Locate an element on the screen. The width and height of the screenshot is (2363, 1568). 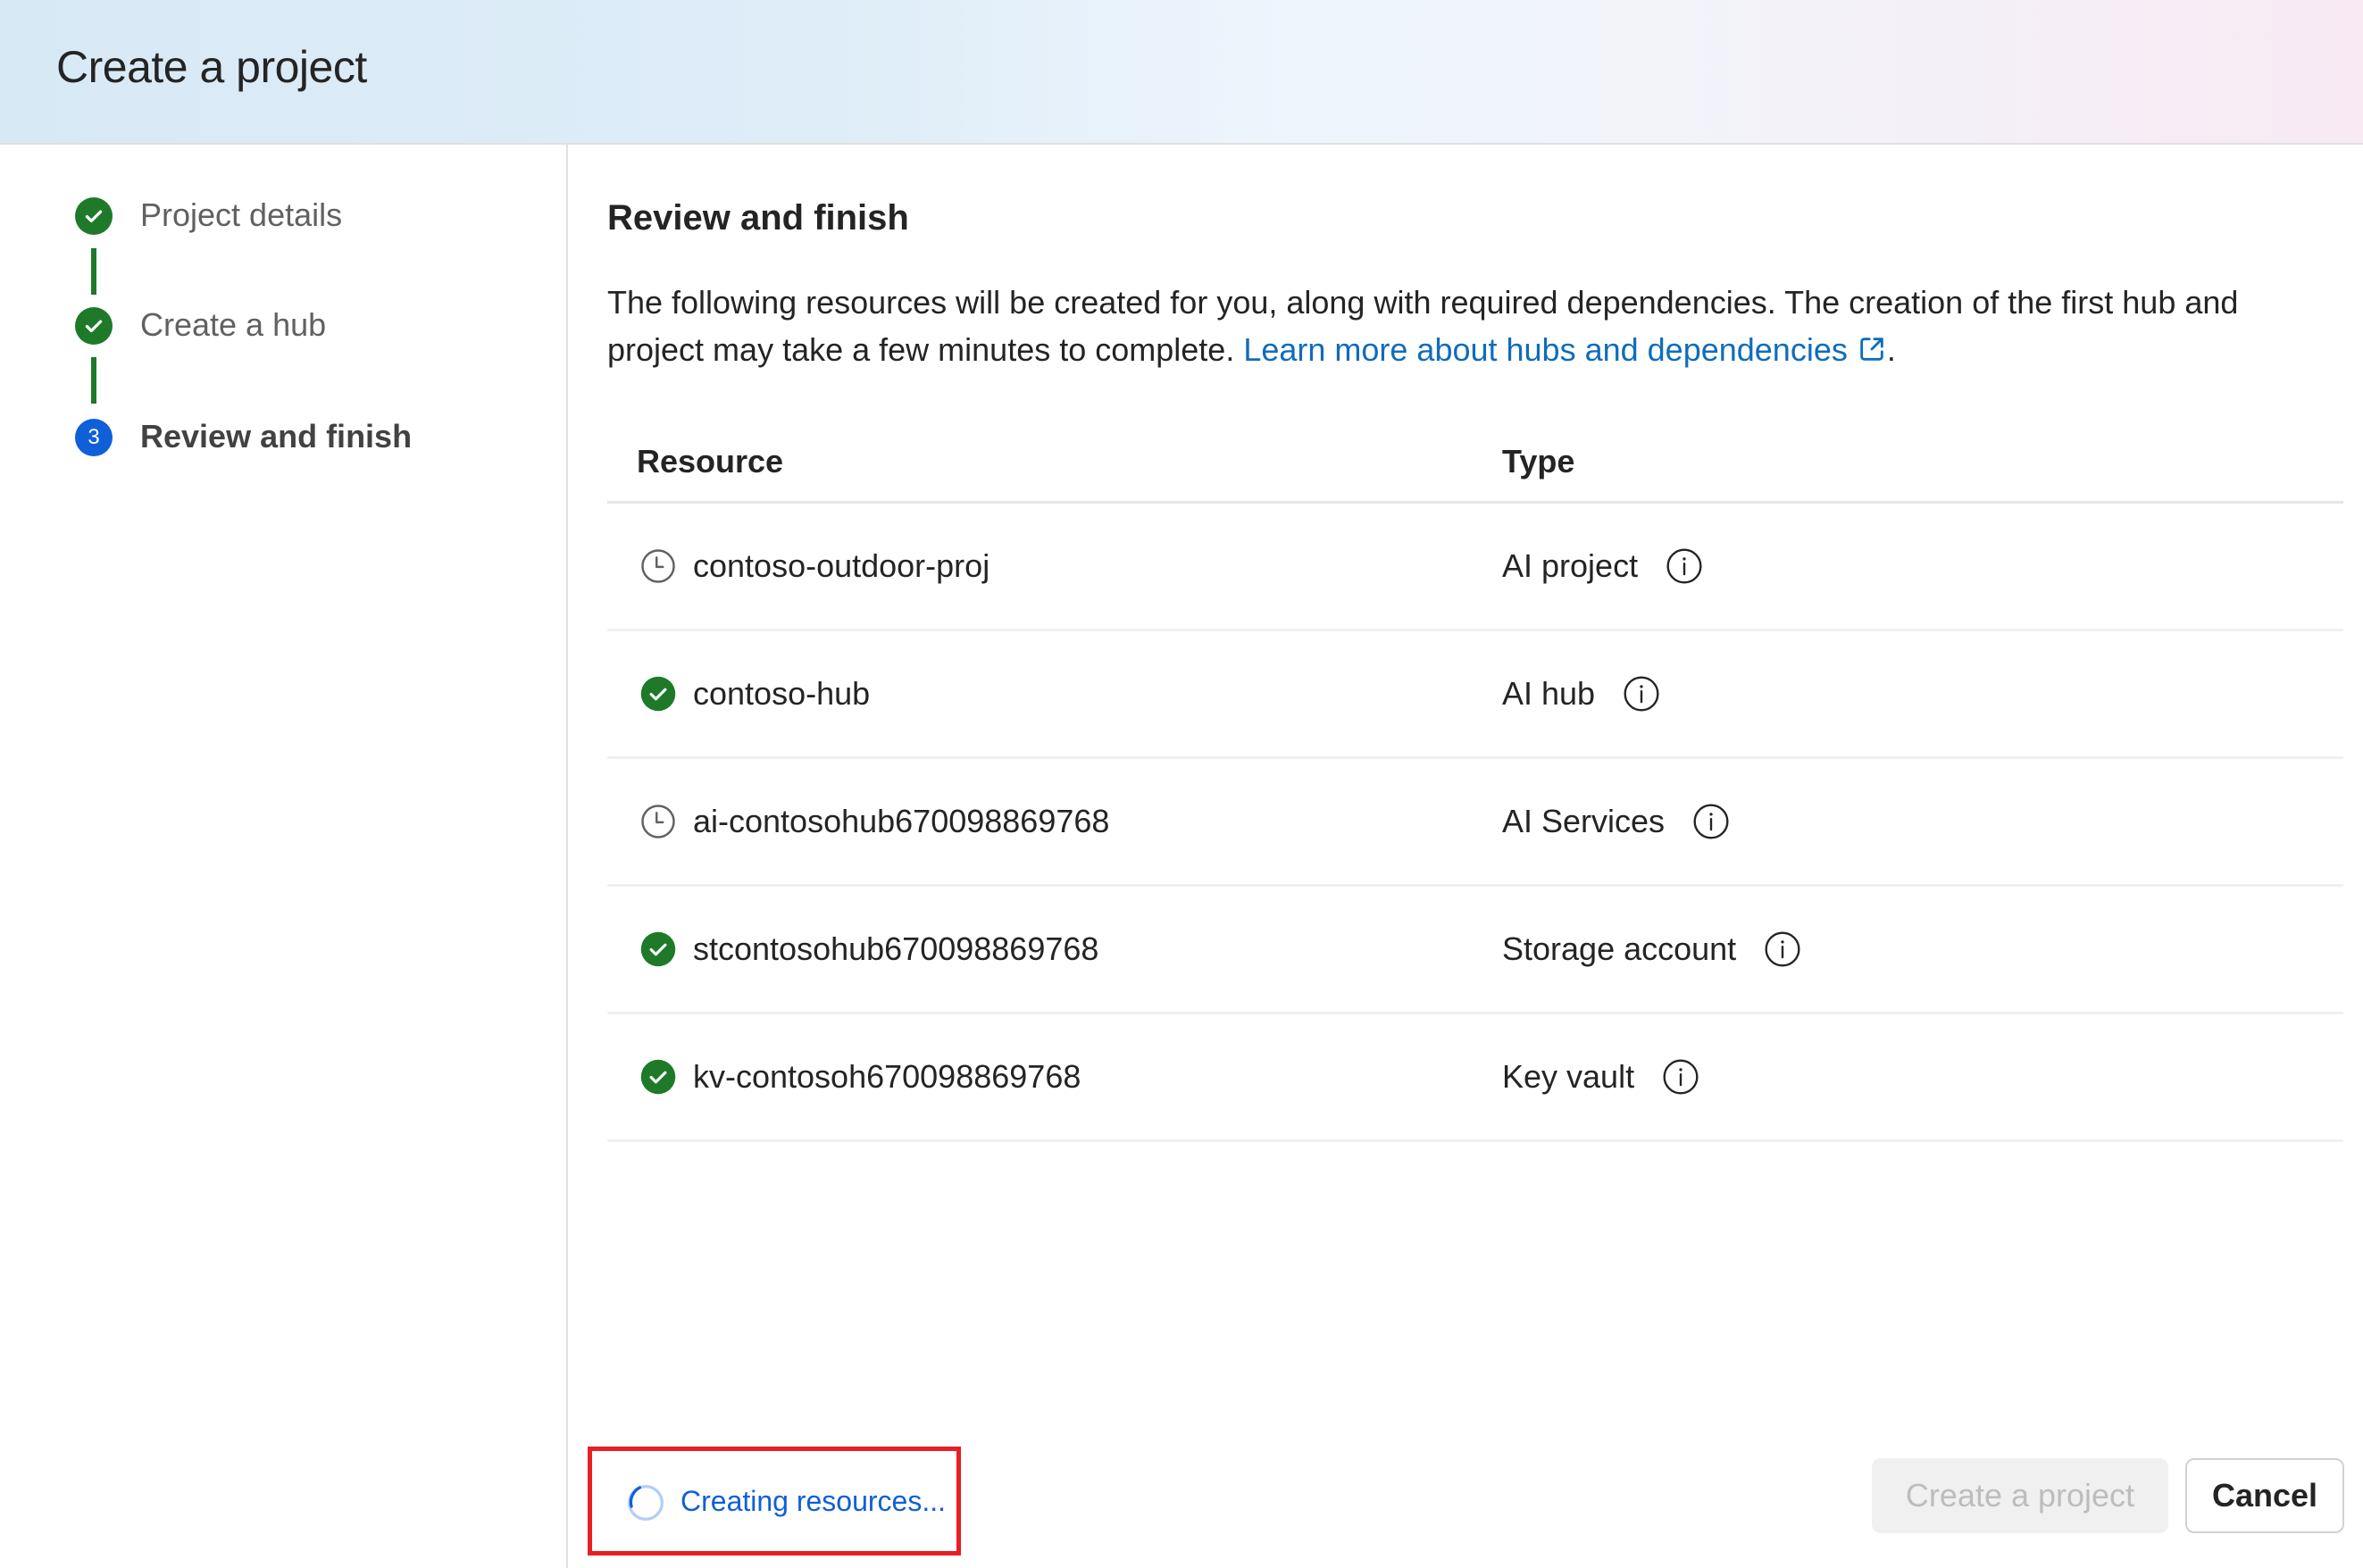
step-review-and-finish: 3 Review and finish is located at coordinates (284, 437).